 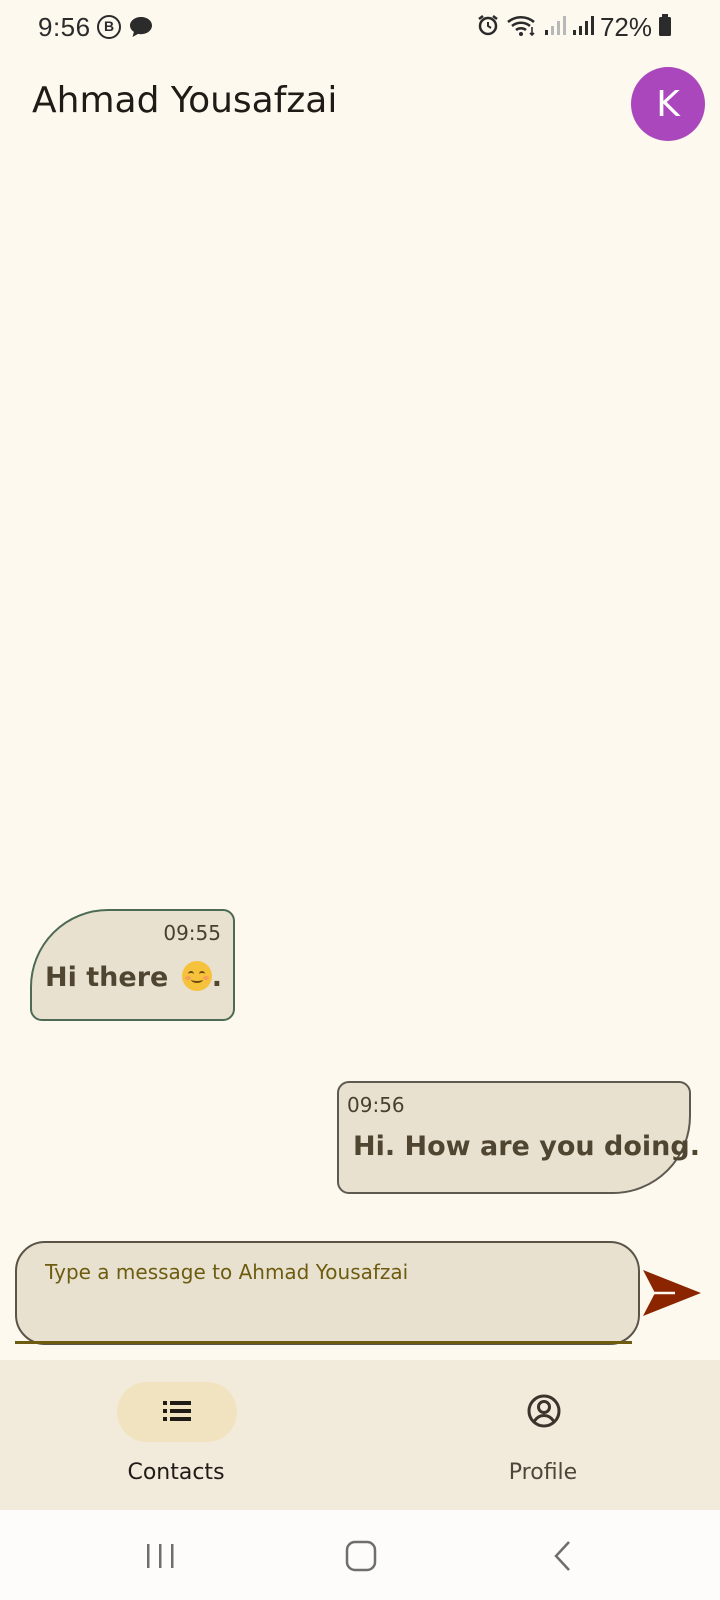 I want to click on message-time: 09:55, so click(x=192, y=933).